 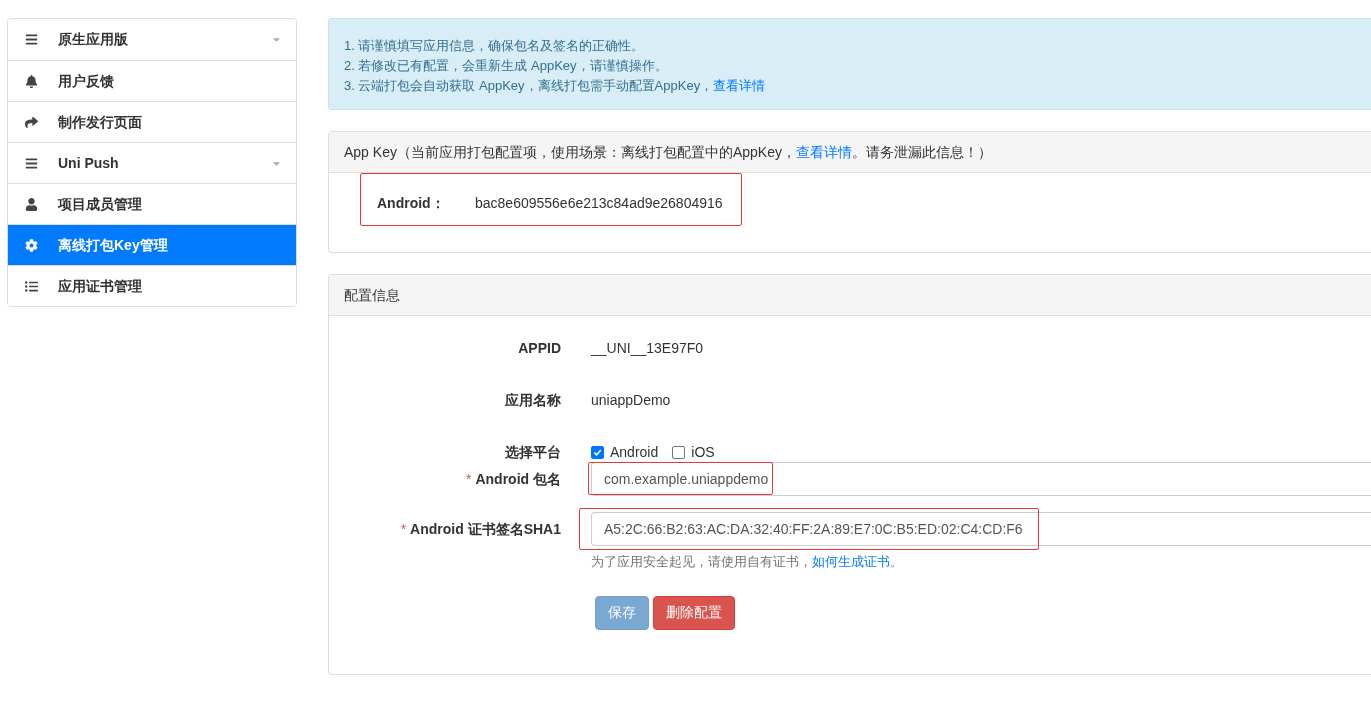 I want to click on field-label: Android 包名, so click(x=518, y=479).